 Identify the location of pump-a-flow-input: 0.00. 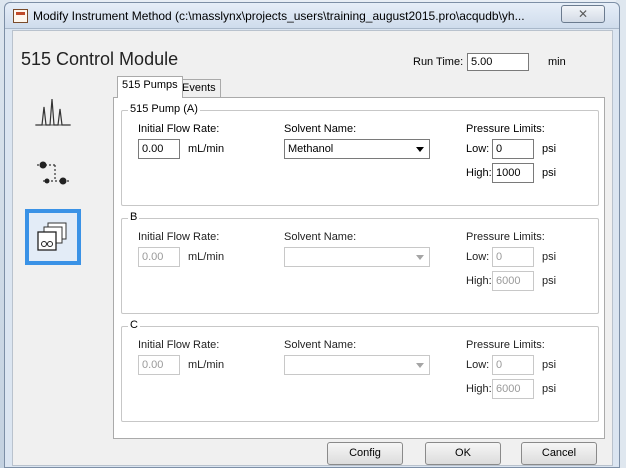
(159, 149).